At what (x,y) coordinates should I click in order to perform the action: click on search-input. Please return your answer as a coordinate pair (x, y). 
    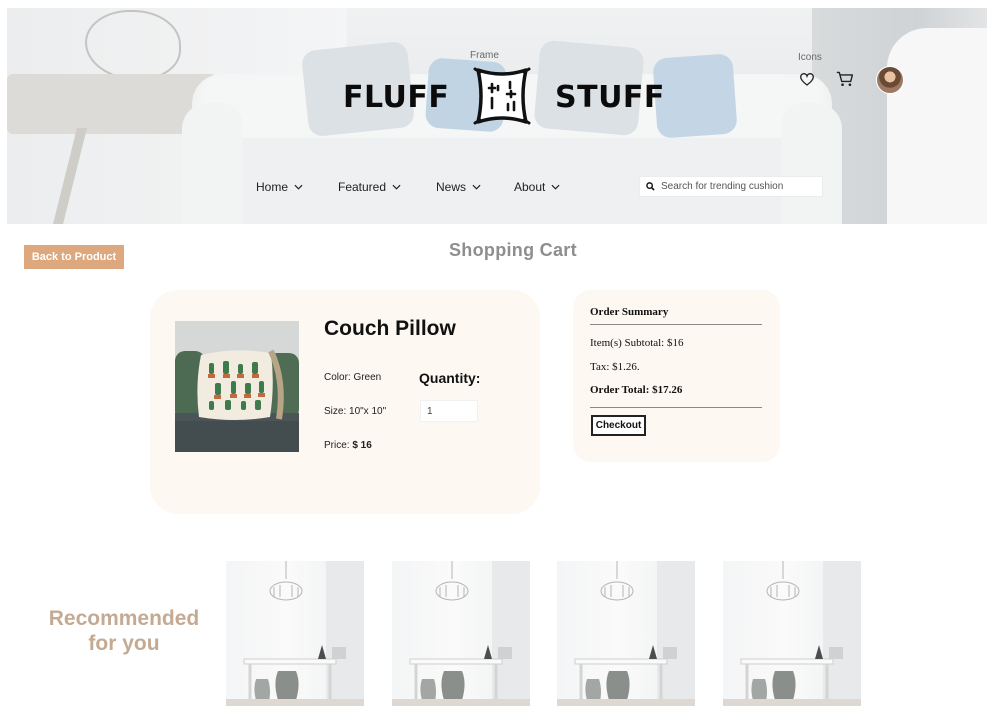
    Looking at the image, I should click on (736, 186).